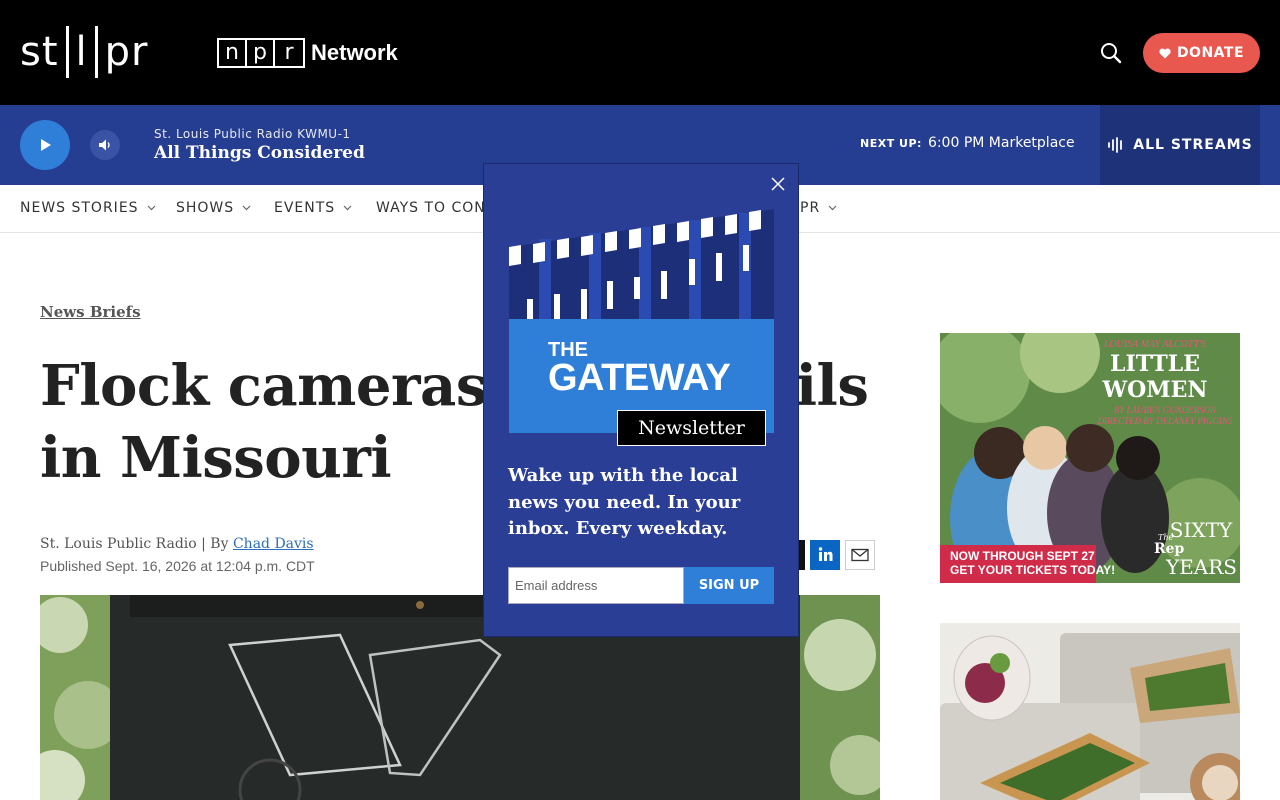 Image resolution: width=1280 pixels, height=800 pixels. What do you see at coordinates (596, 585) in the screenshot?
I see `email-field` at bounding box center [596, 585].